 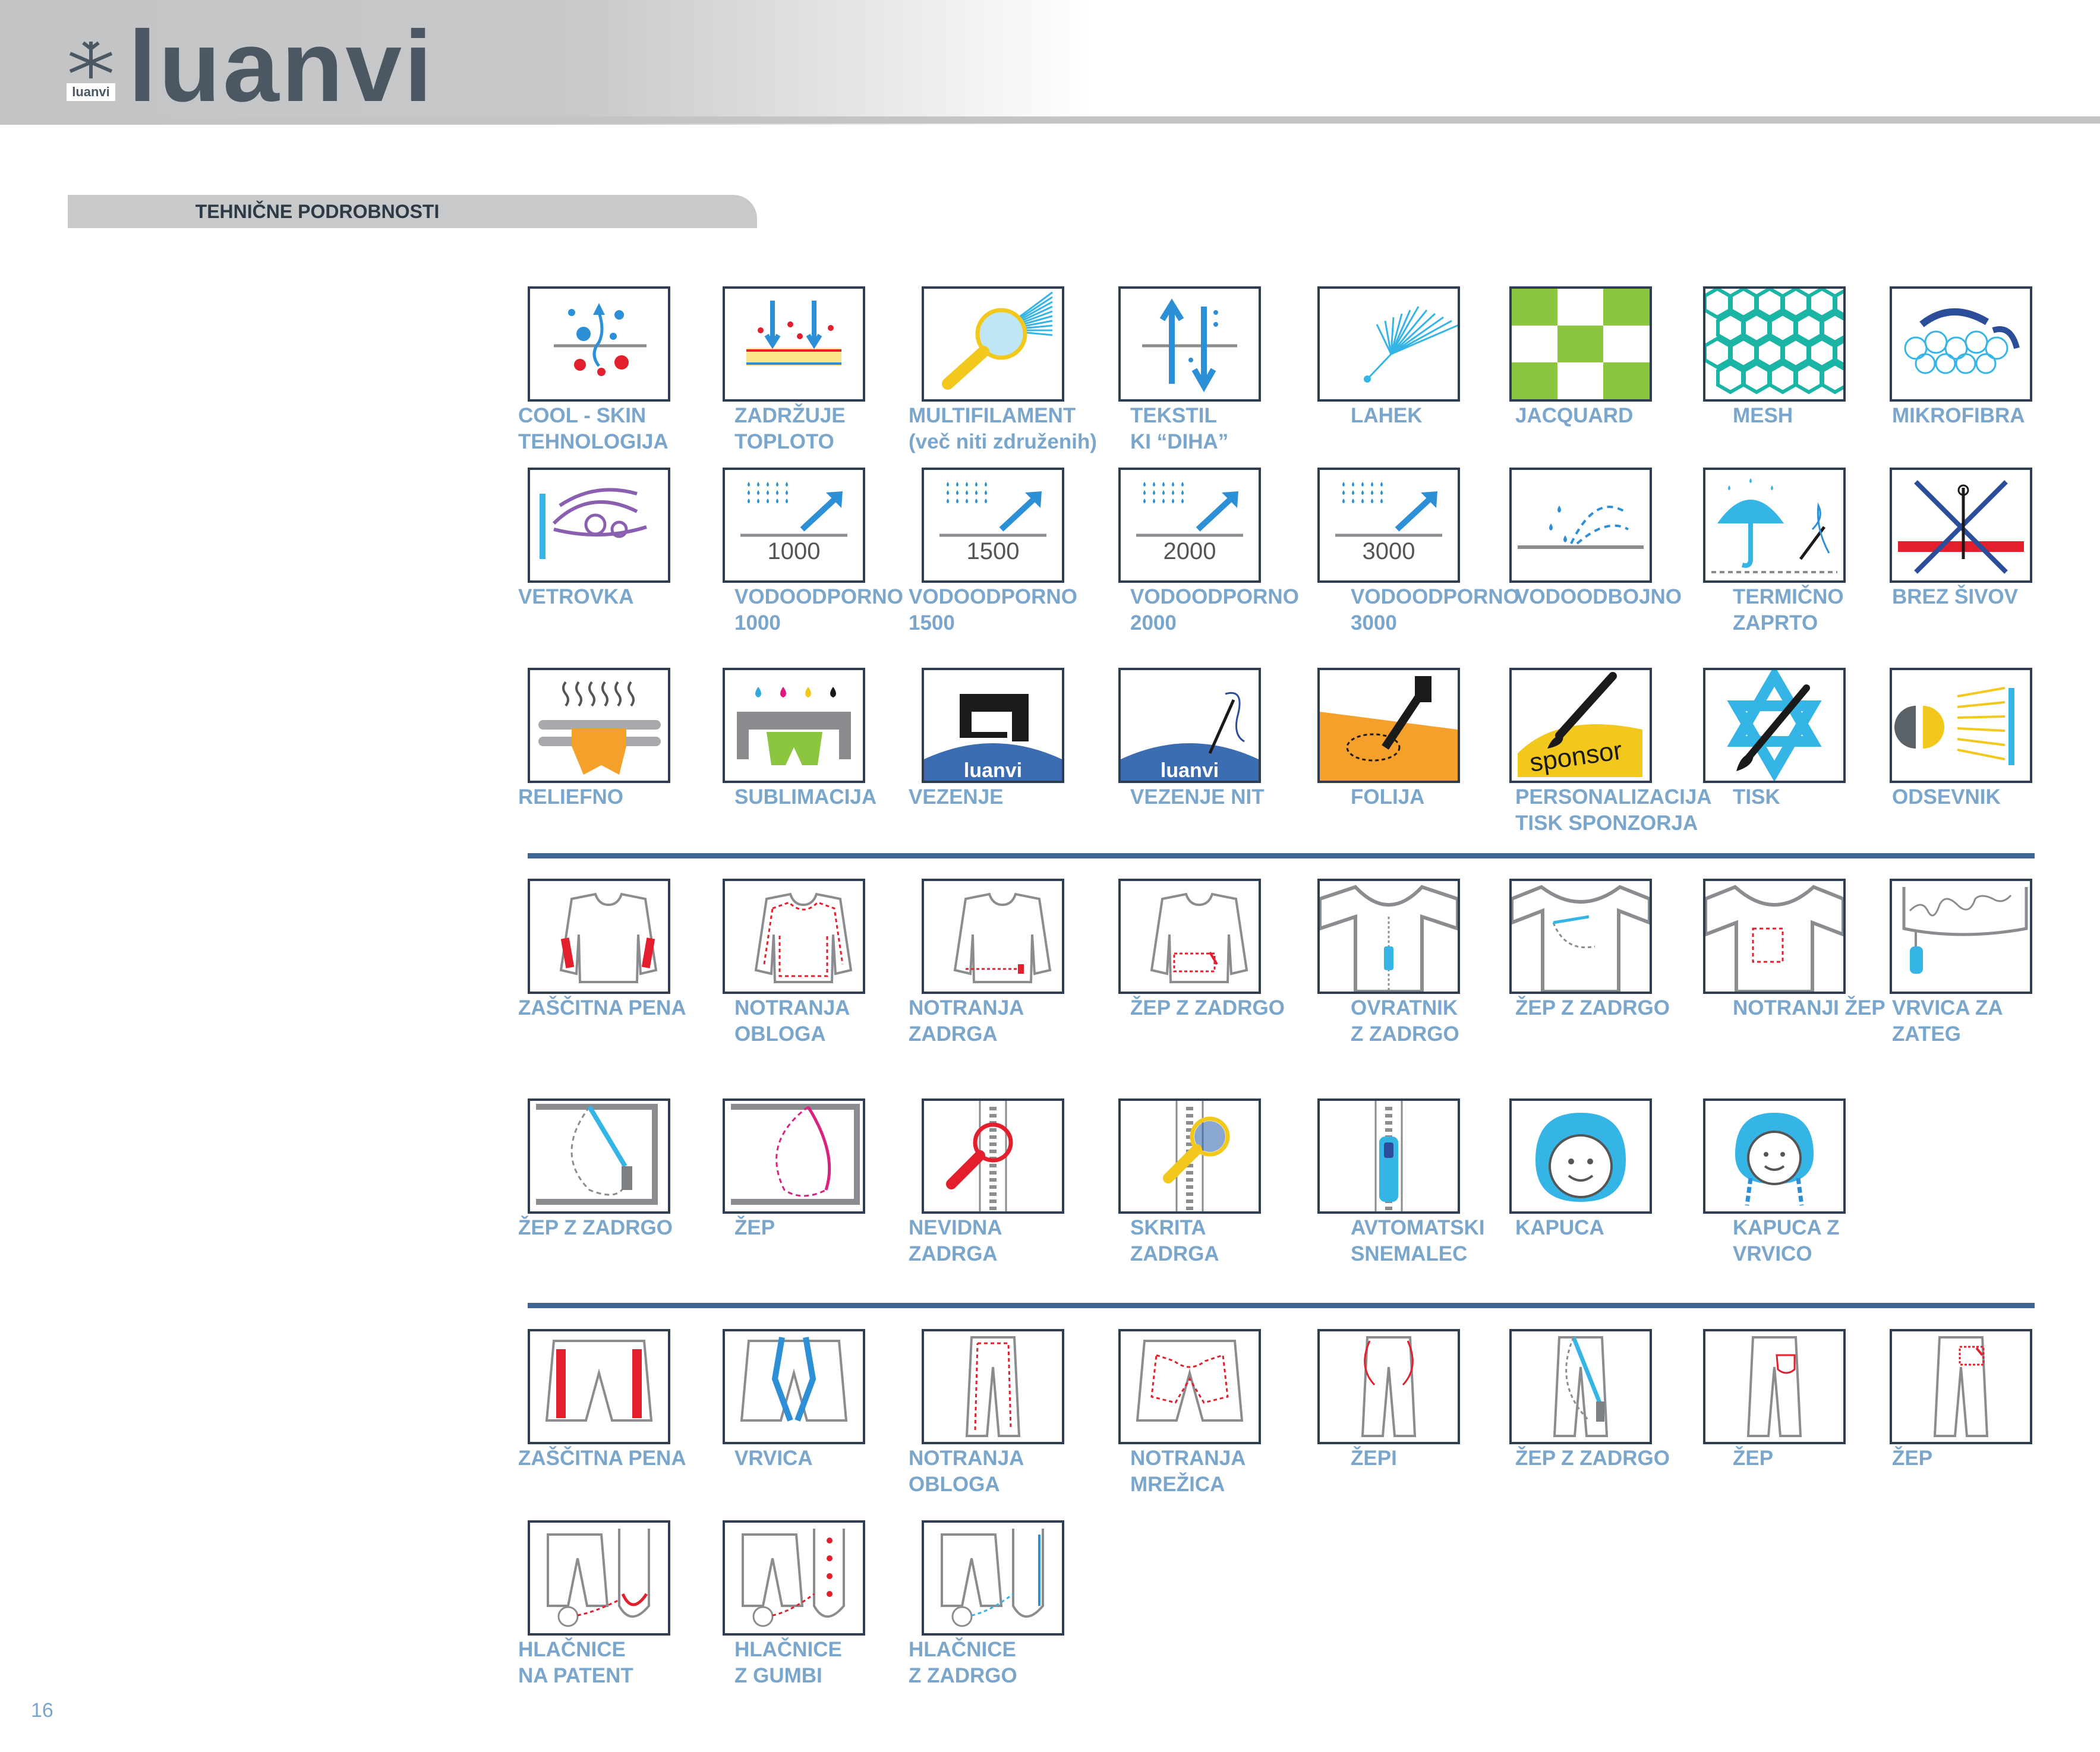 I want to click on hood-drawcord-icon, so click(x=1774, y=1156).